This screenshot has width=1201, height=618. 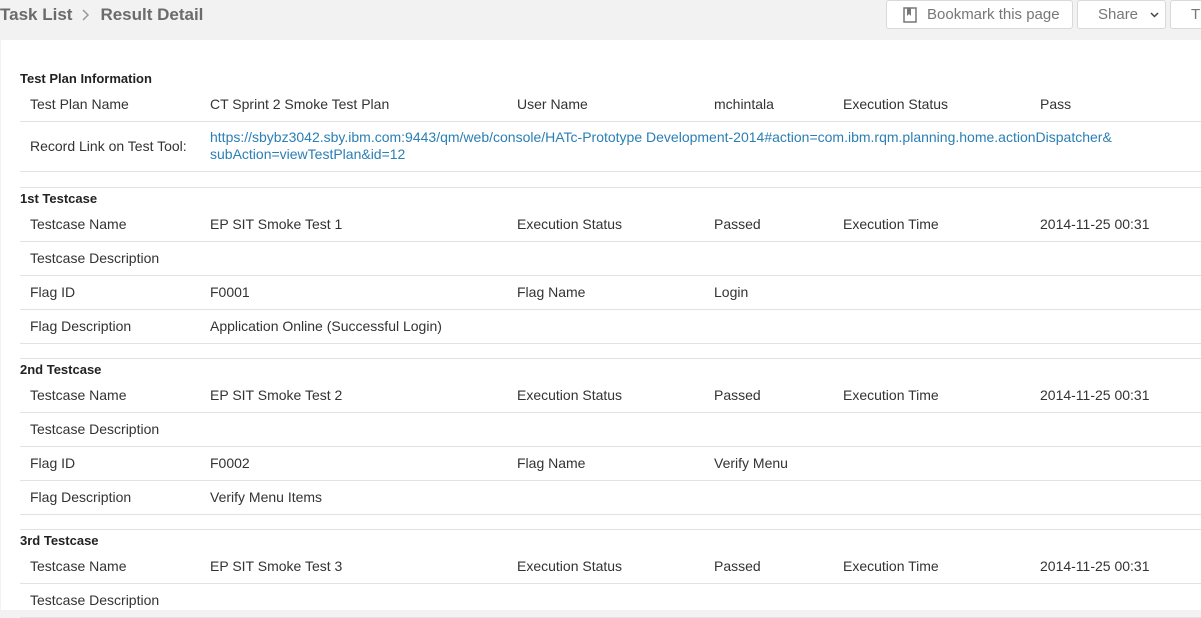 I want to click on flag-name-value: Verify Menu, so click(x=768, y=463).